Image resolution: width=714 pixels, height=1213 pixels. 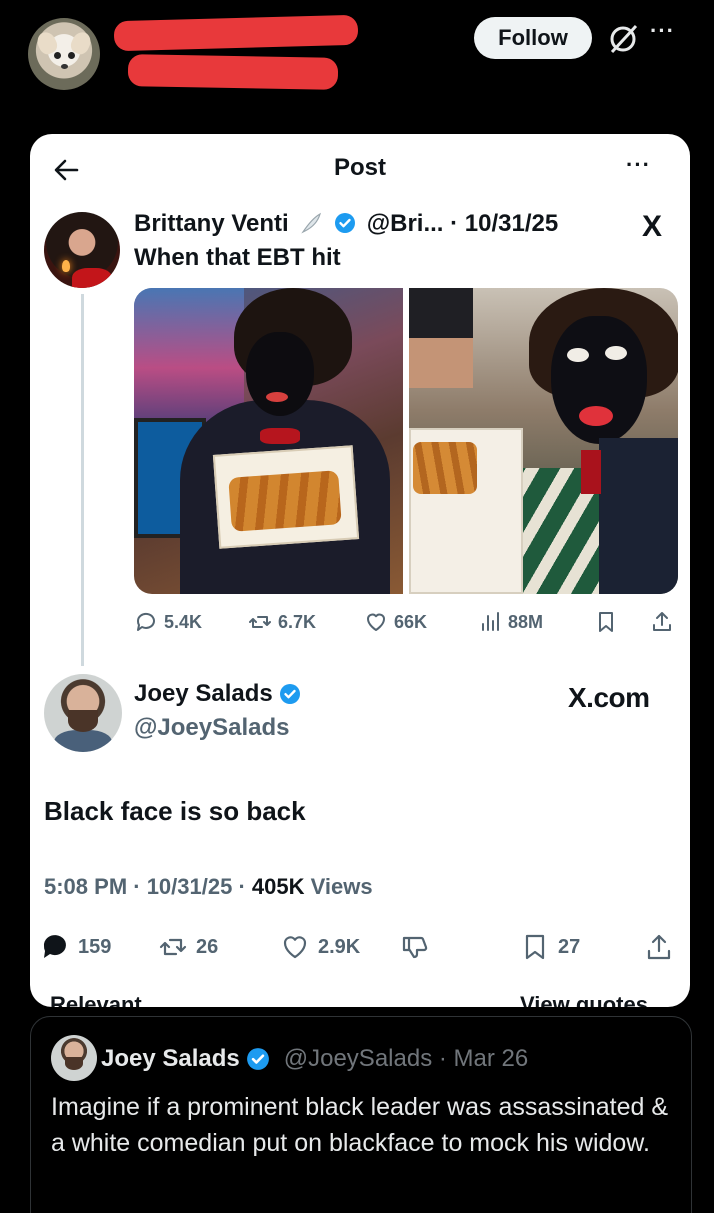 What do you see at coordinates (96, 999) in the screenshot?
I see `relevant-sort-label: Relevant` at bounding box center [96, 999].